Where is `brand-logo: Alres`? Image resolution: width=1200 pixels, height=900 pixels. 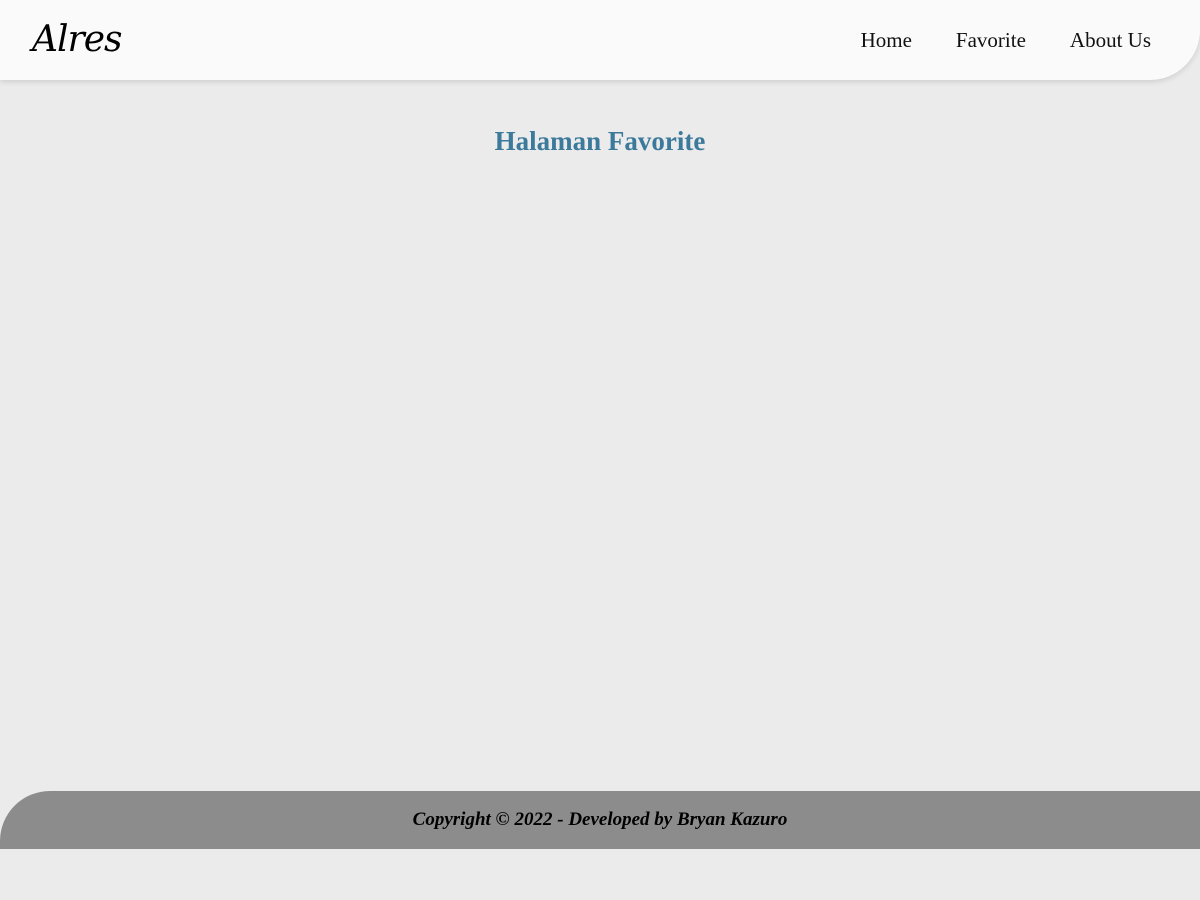
brand-logo: Alres is located at coordinates (77, 40).